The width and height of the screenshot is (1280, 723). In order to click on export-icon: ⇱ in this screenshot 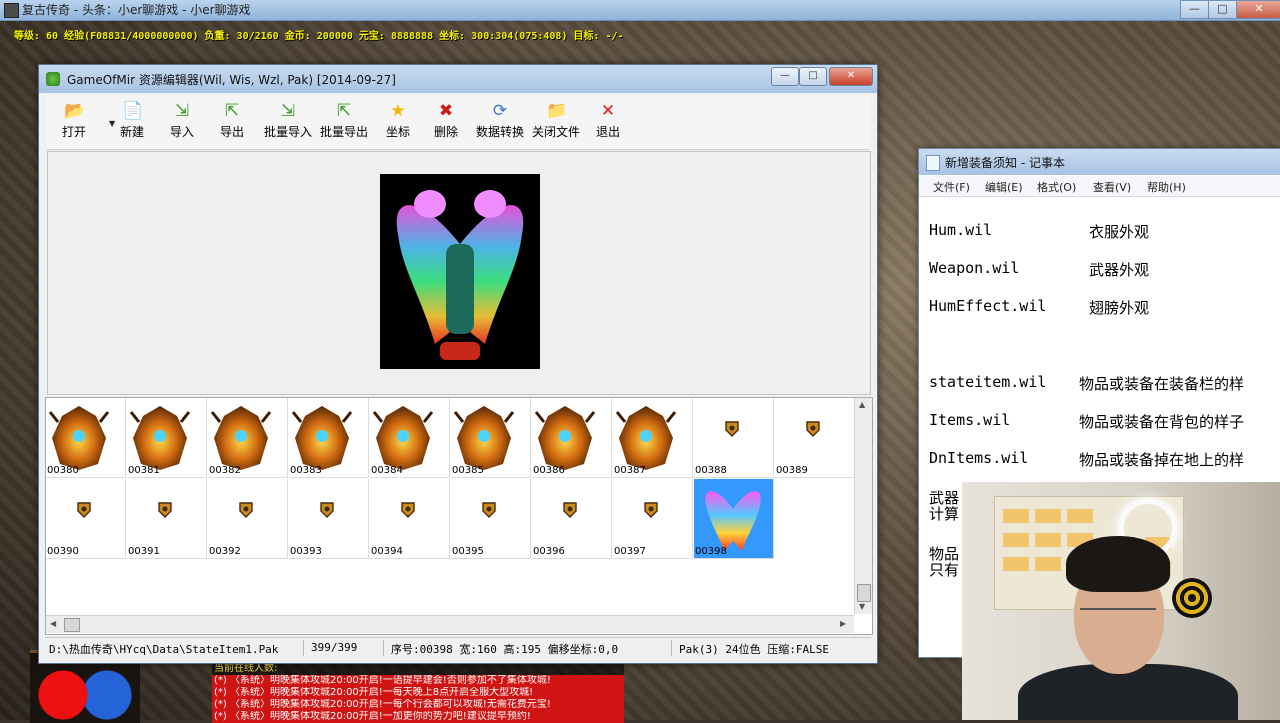, I will do `click(232, 111)`.